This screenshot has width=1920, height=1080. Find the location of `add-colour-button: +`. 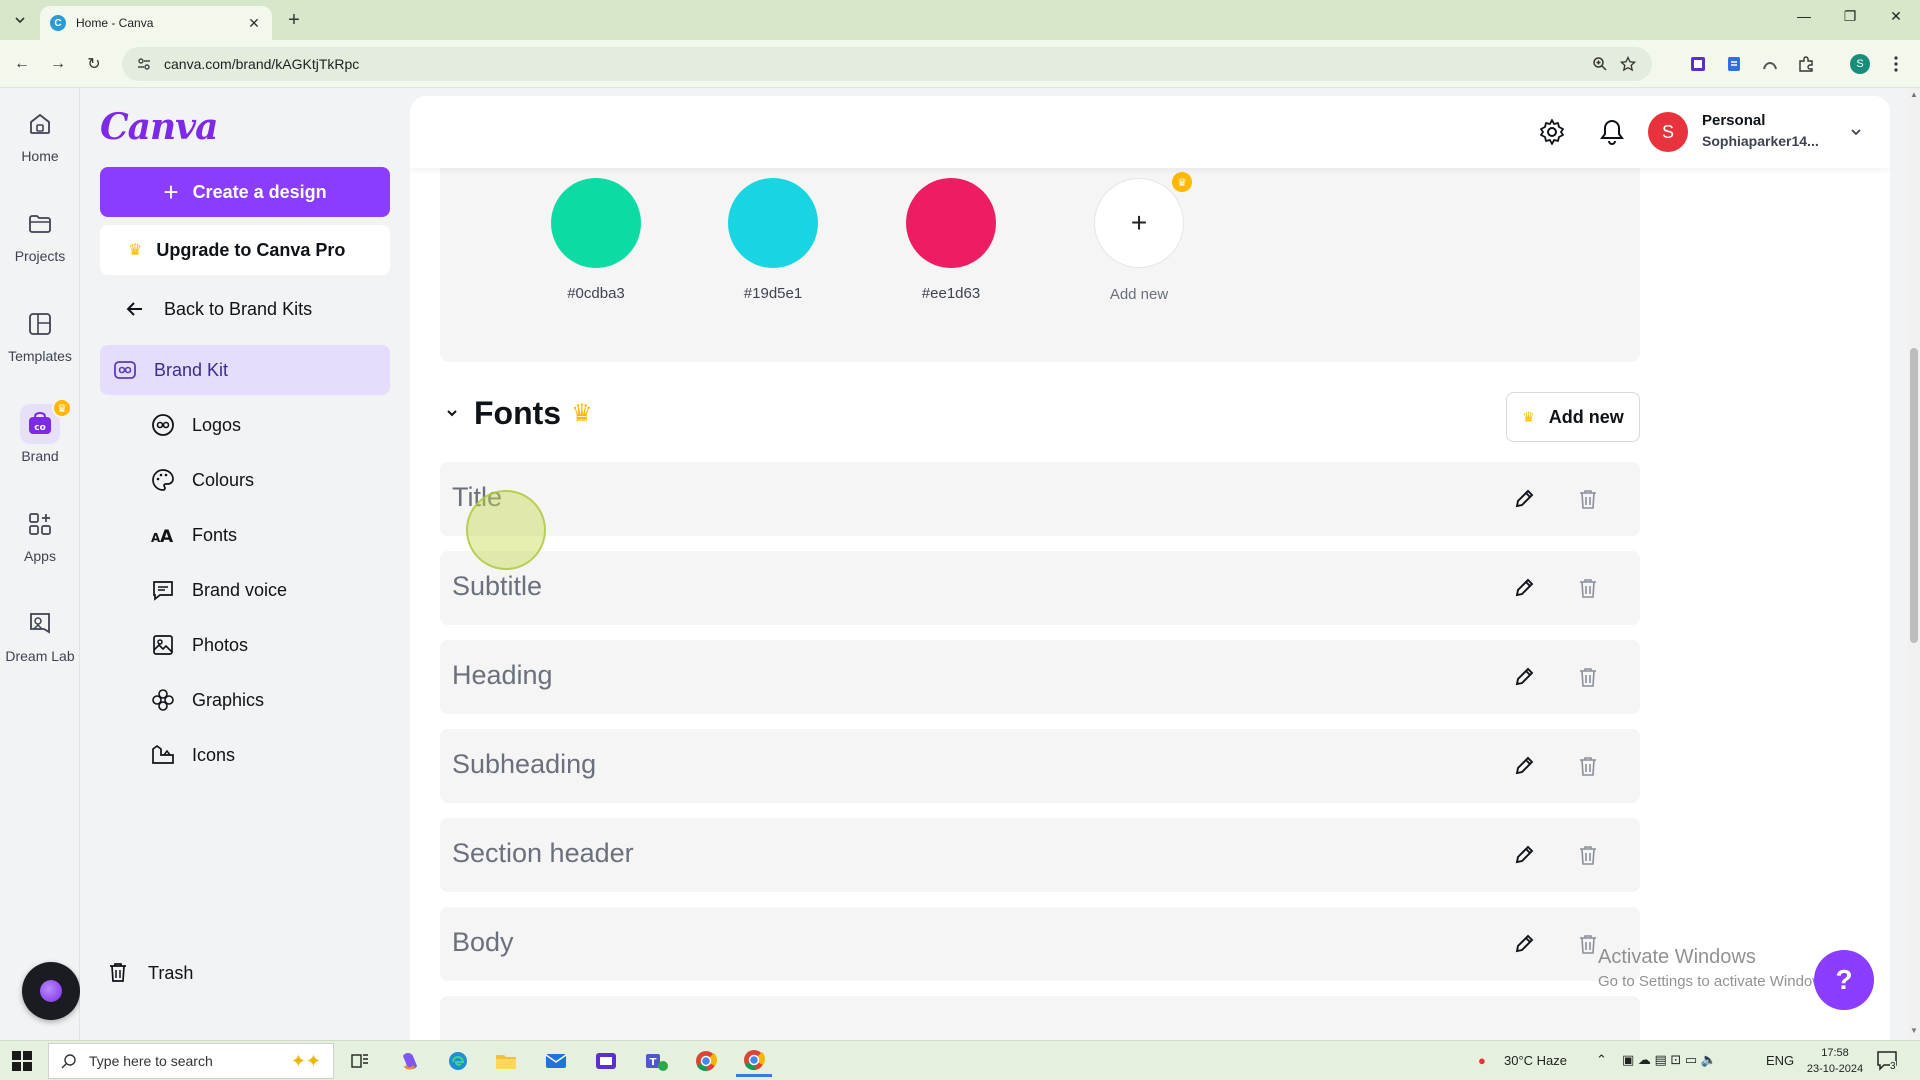

add-colour-button: + is located at coordinates (1139, 223).